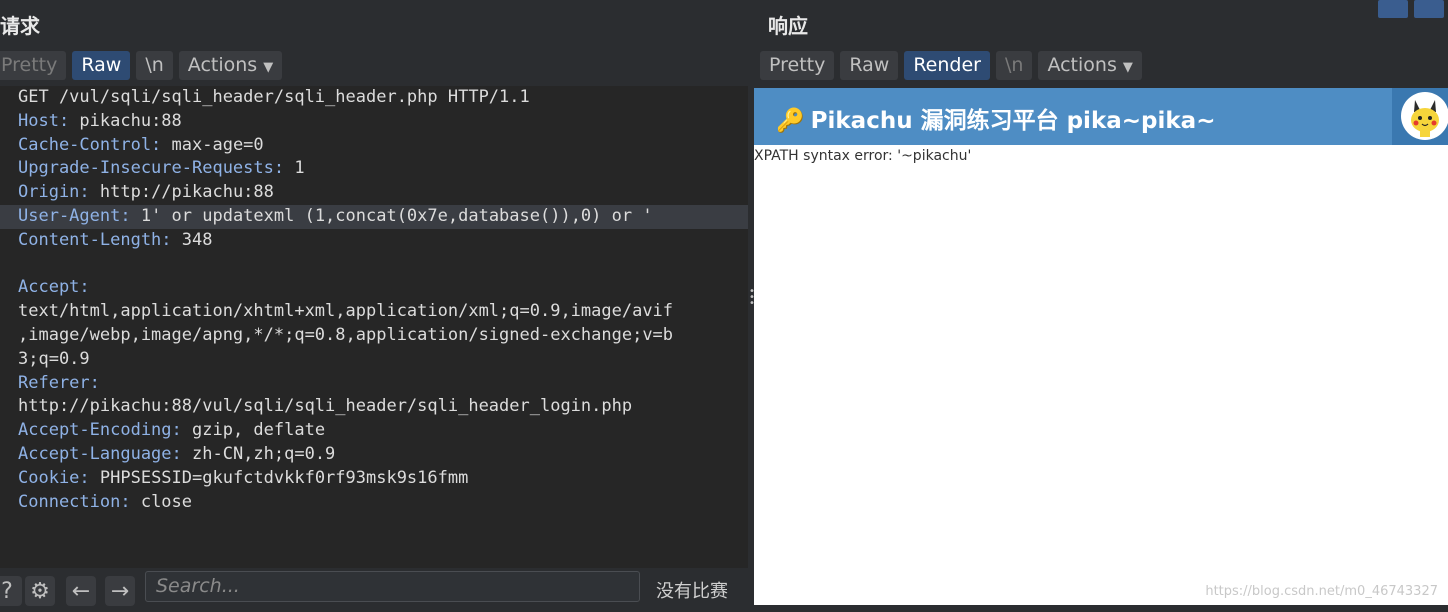 The height and width of the screenshot is (612, 1448). Describe the element at coordinates (374, 503) in the screenshot. I see `request-line: 14Connection: close` at that location.